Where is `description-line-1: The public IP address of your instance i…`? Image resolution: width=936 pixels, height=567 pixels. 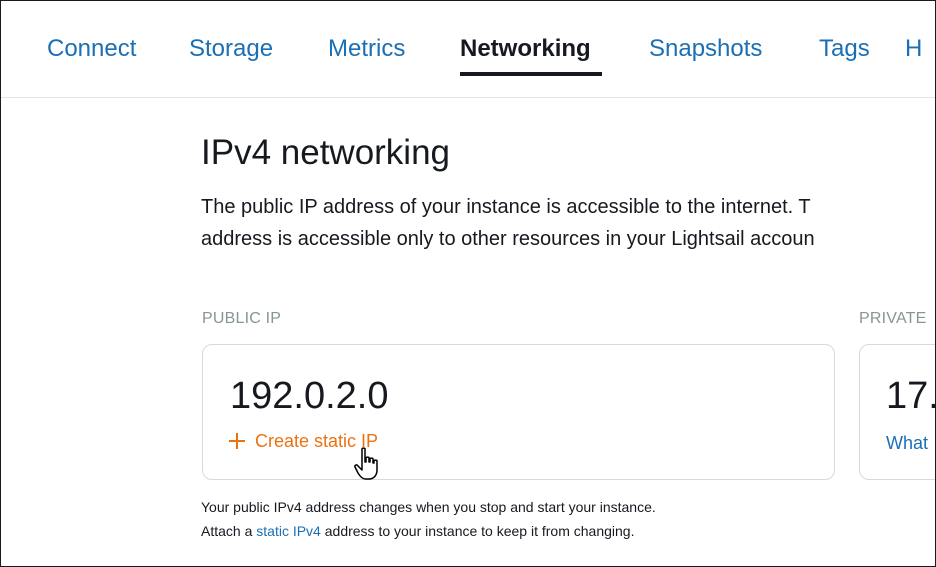
description-line-1: The public IP address of your instance i… is located at coordinates (506, 207).